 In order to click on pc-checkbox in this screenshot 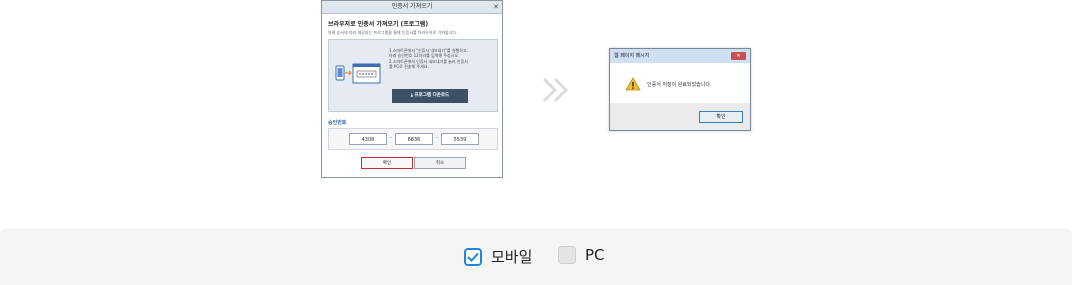, I will do `click(567, 255)`.